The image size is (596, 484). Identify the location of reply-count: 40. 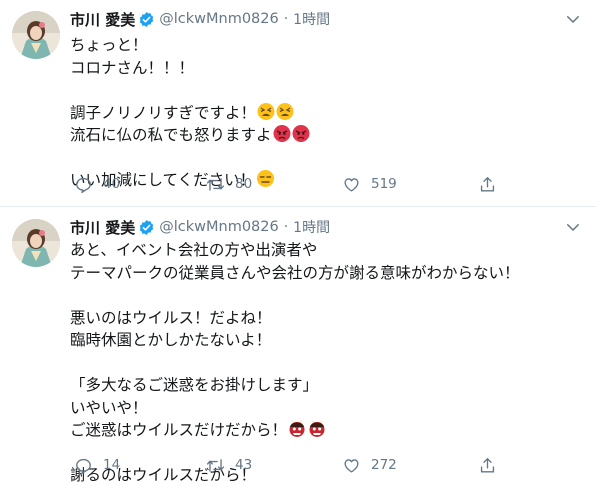
(112, 184).